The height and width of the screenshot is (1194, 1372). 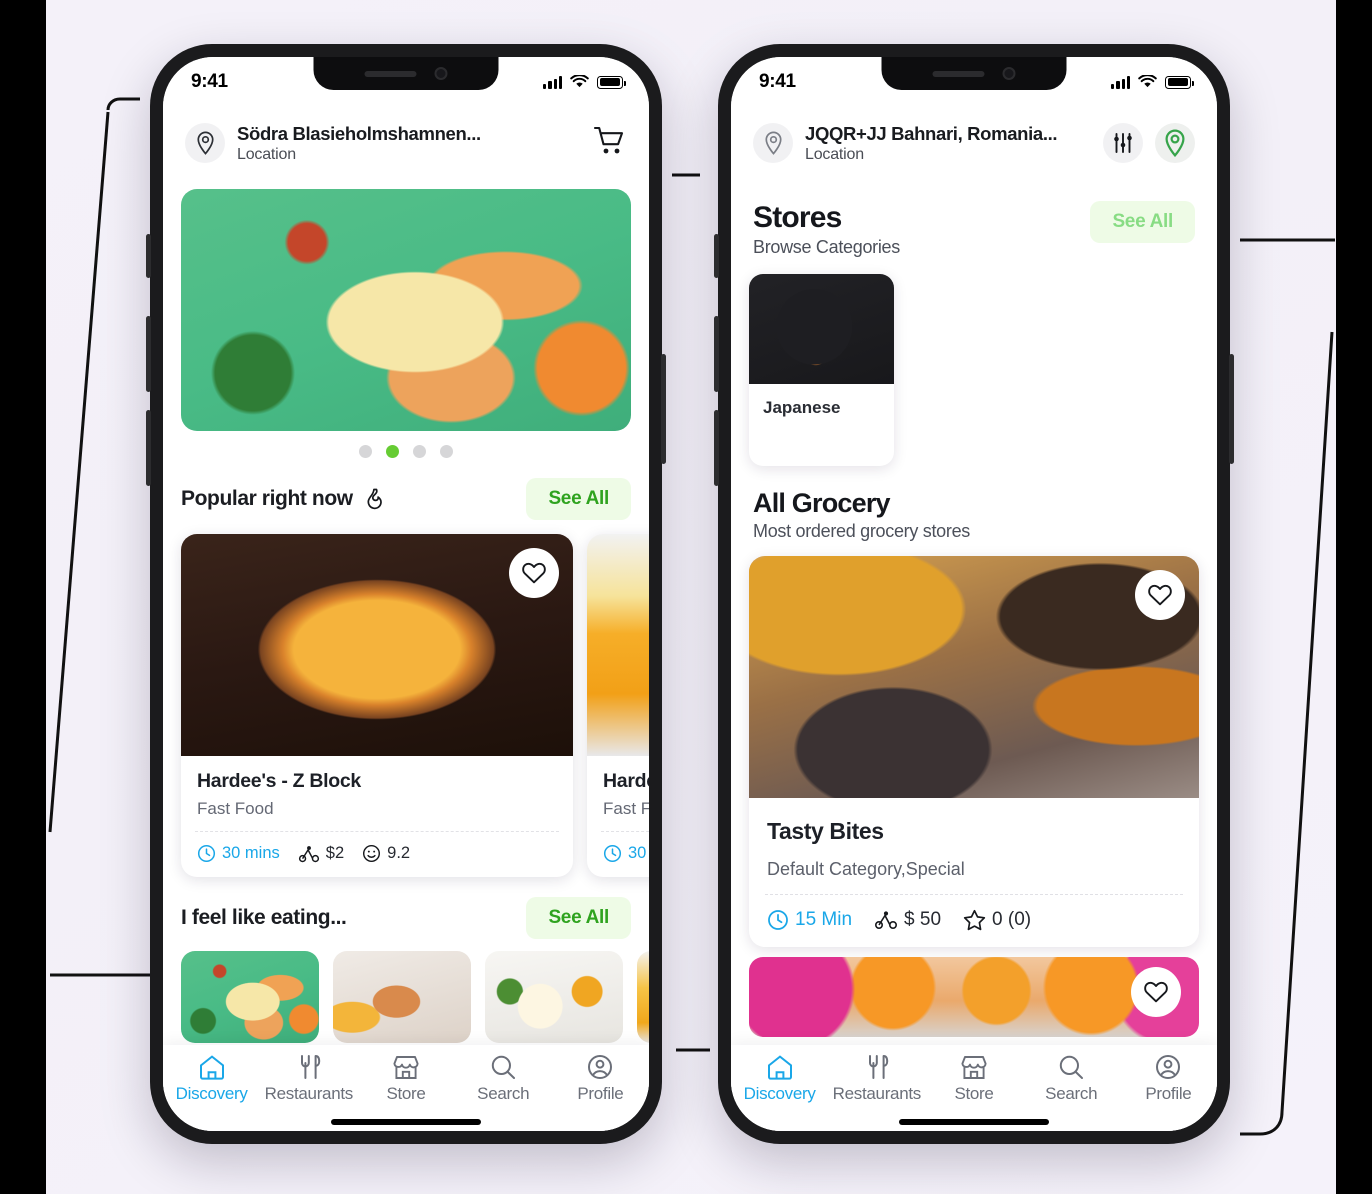 I want to click on home-indicator, so click(x=406, y=1122).